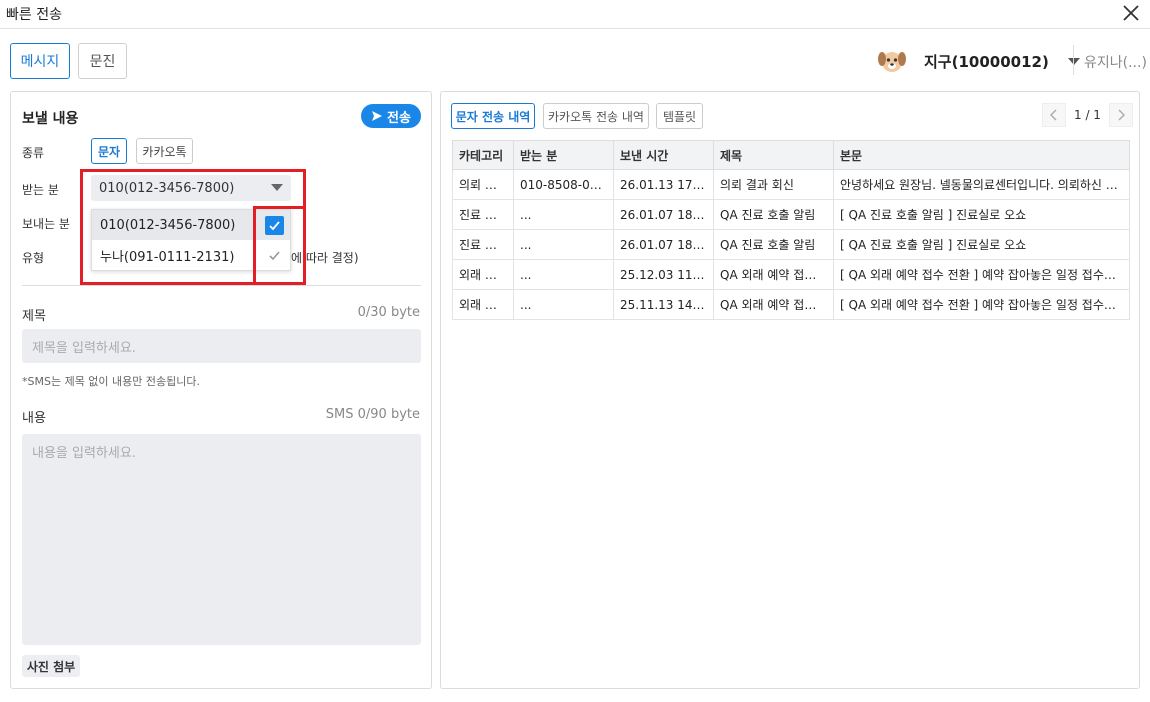  I want to click on kind-sms-chip: 문자, so click(109, 151).